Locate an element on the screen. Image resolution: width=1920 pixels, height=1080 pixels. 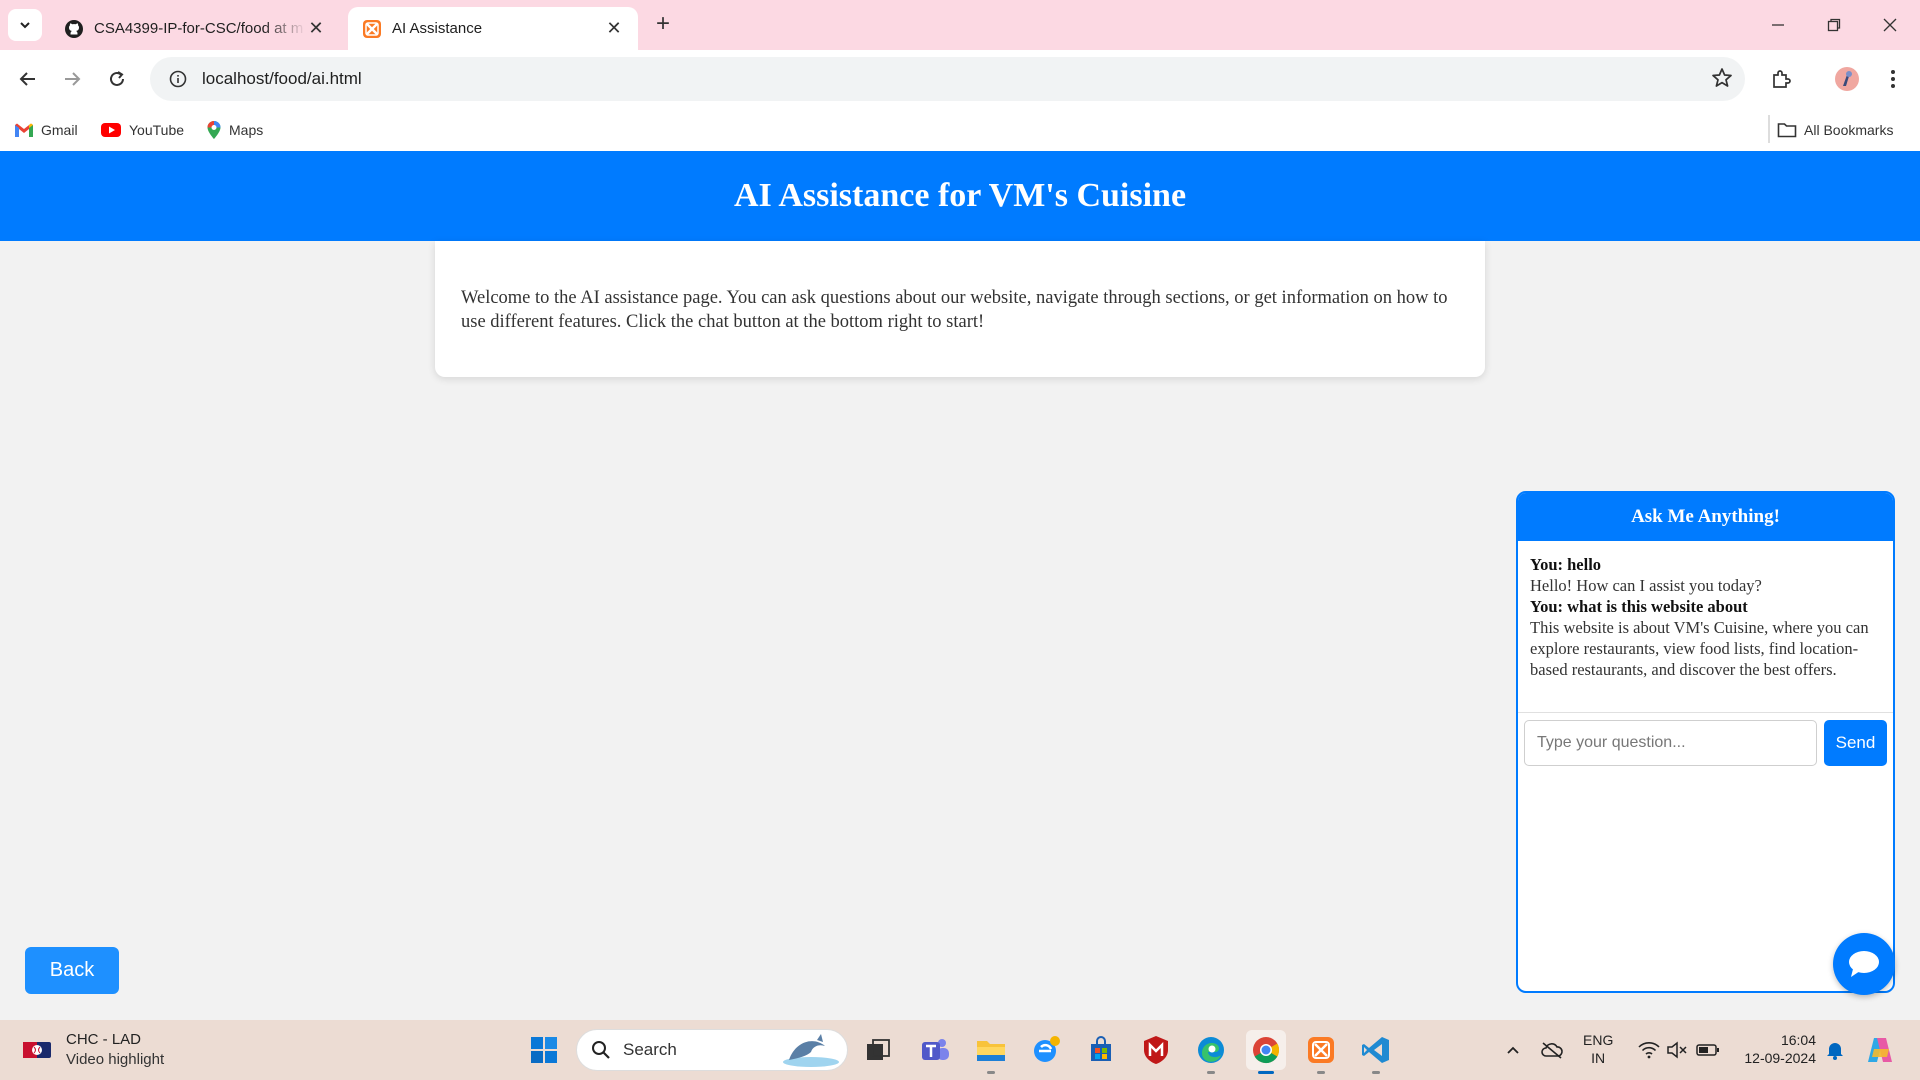
more-menu-icon is located at coordinates (1893, 79).